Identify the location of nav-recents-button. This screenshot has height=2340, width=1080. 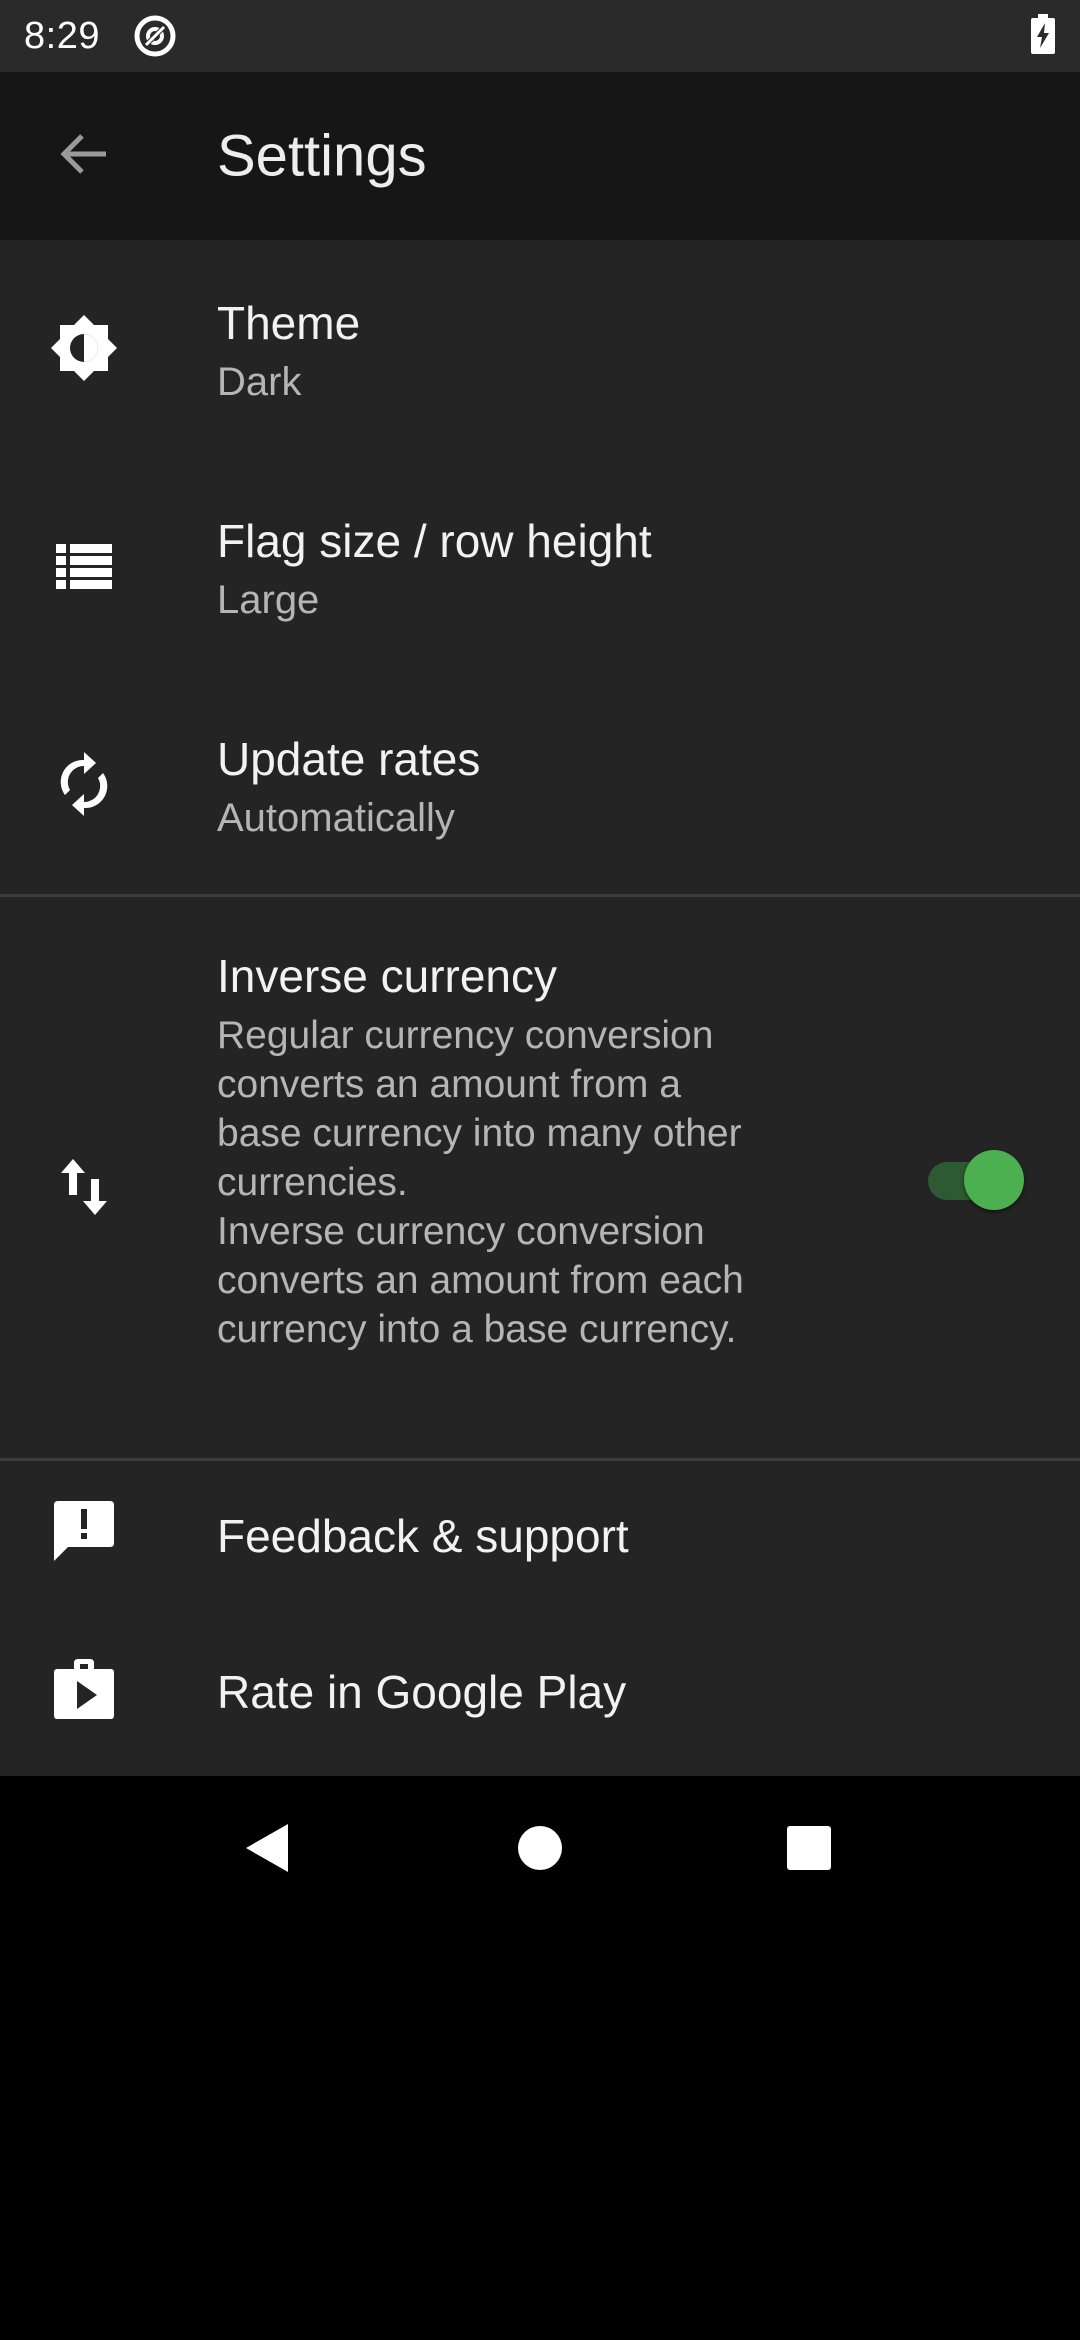
(809, 1848).